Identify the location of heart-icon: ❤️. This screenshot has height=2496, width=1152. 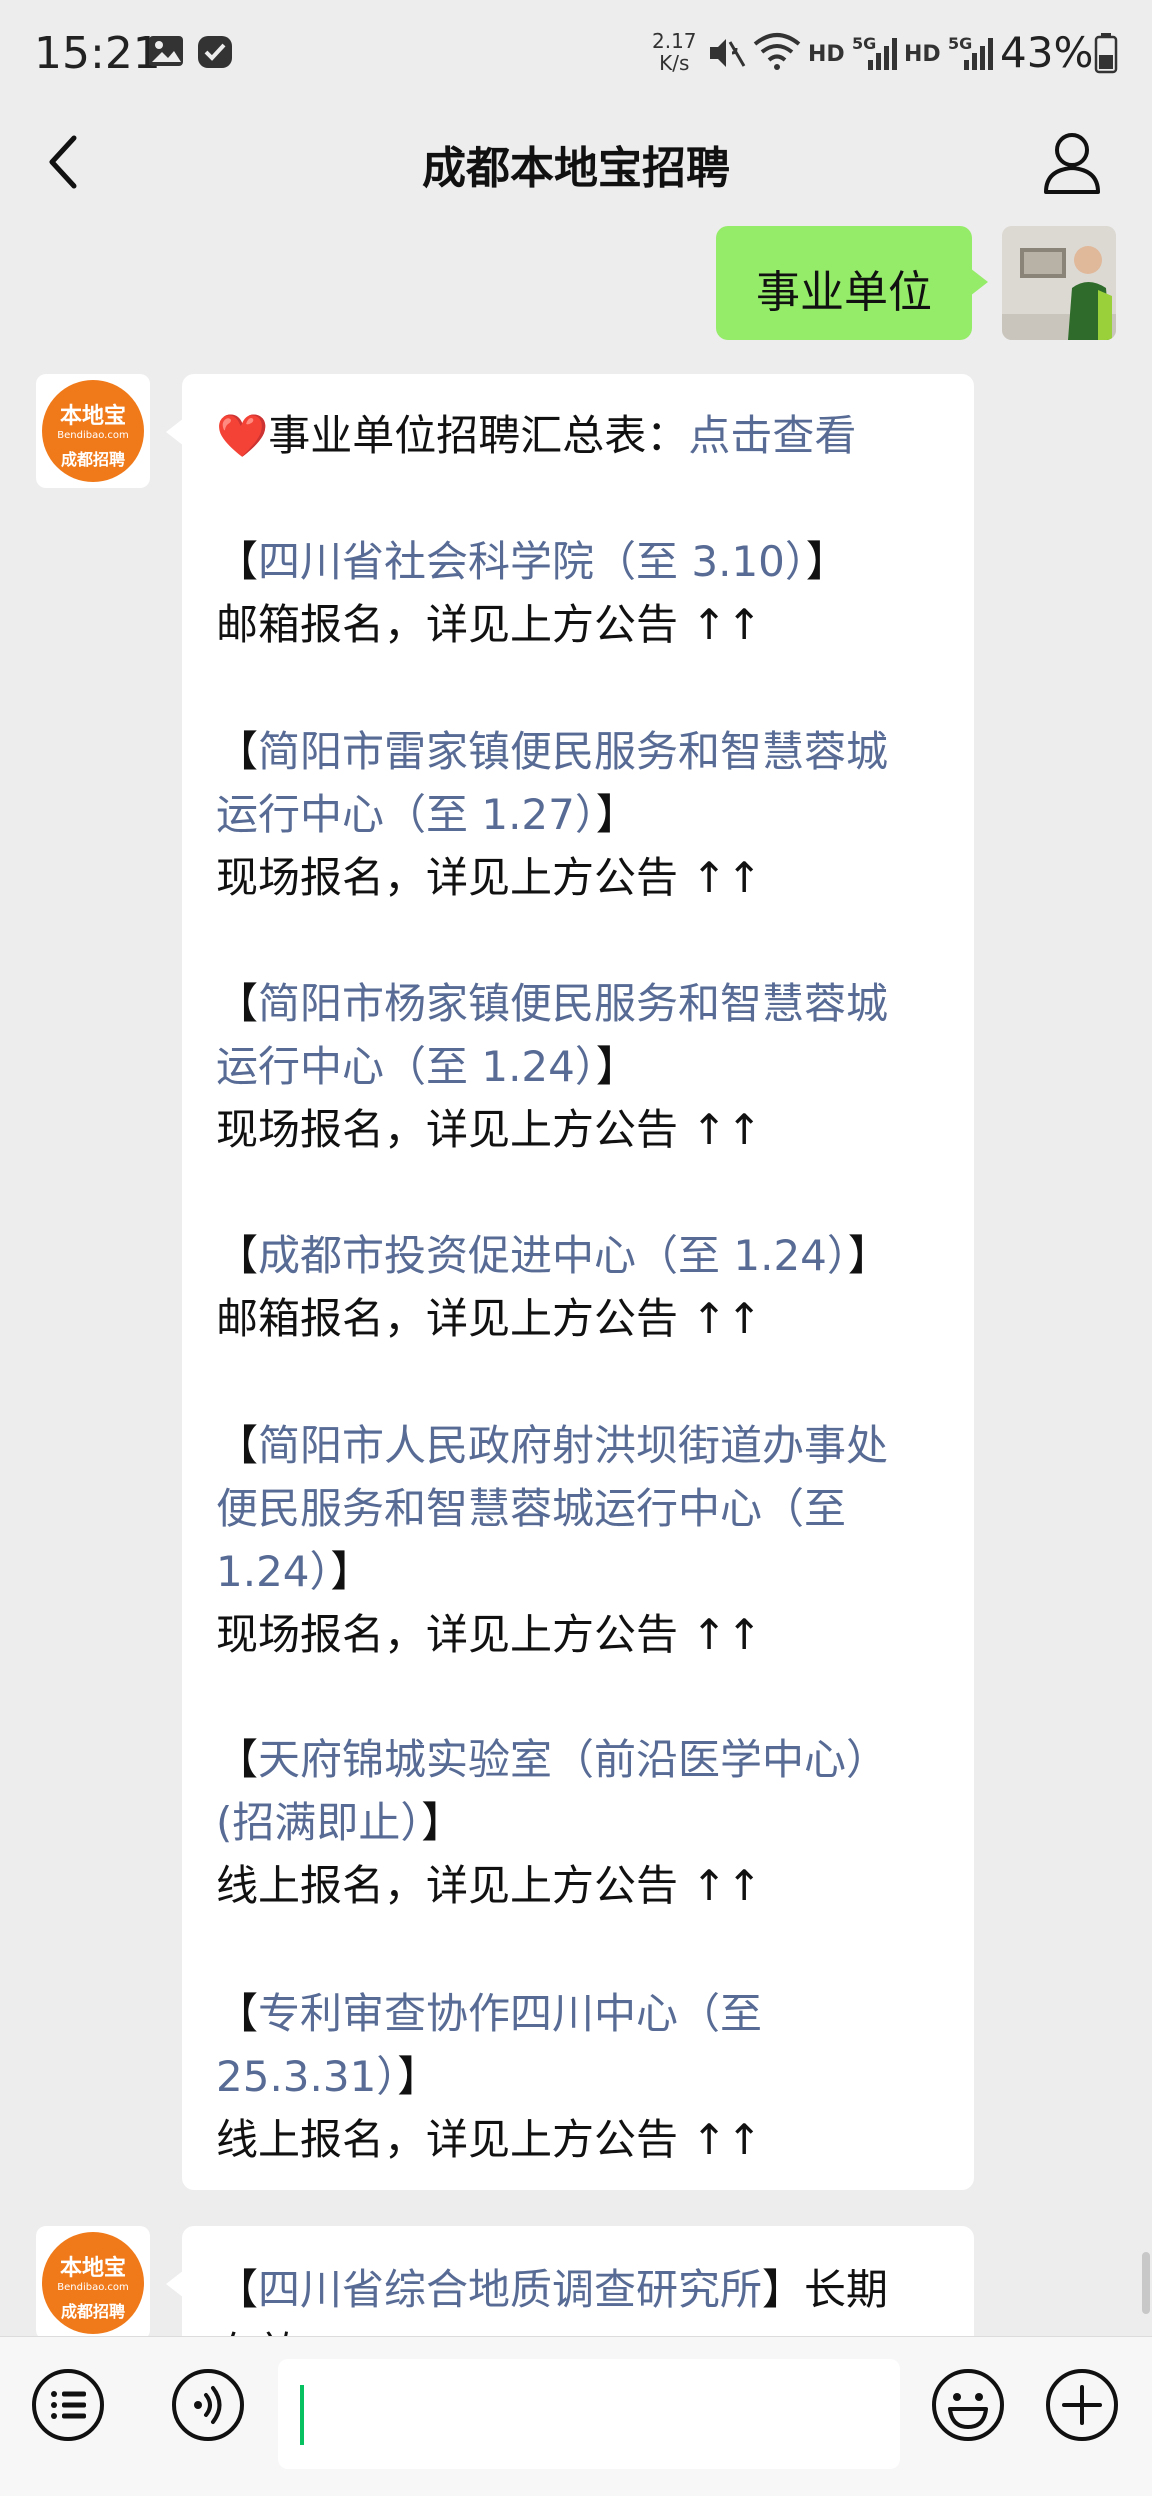
(242, 435).